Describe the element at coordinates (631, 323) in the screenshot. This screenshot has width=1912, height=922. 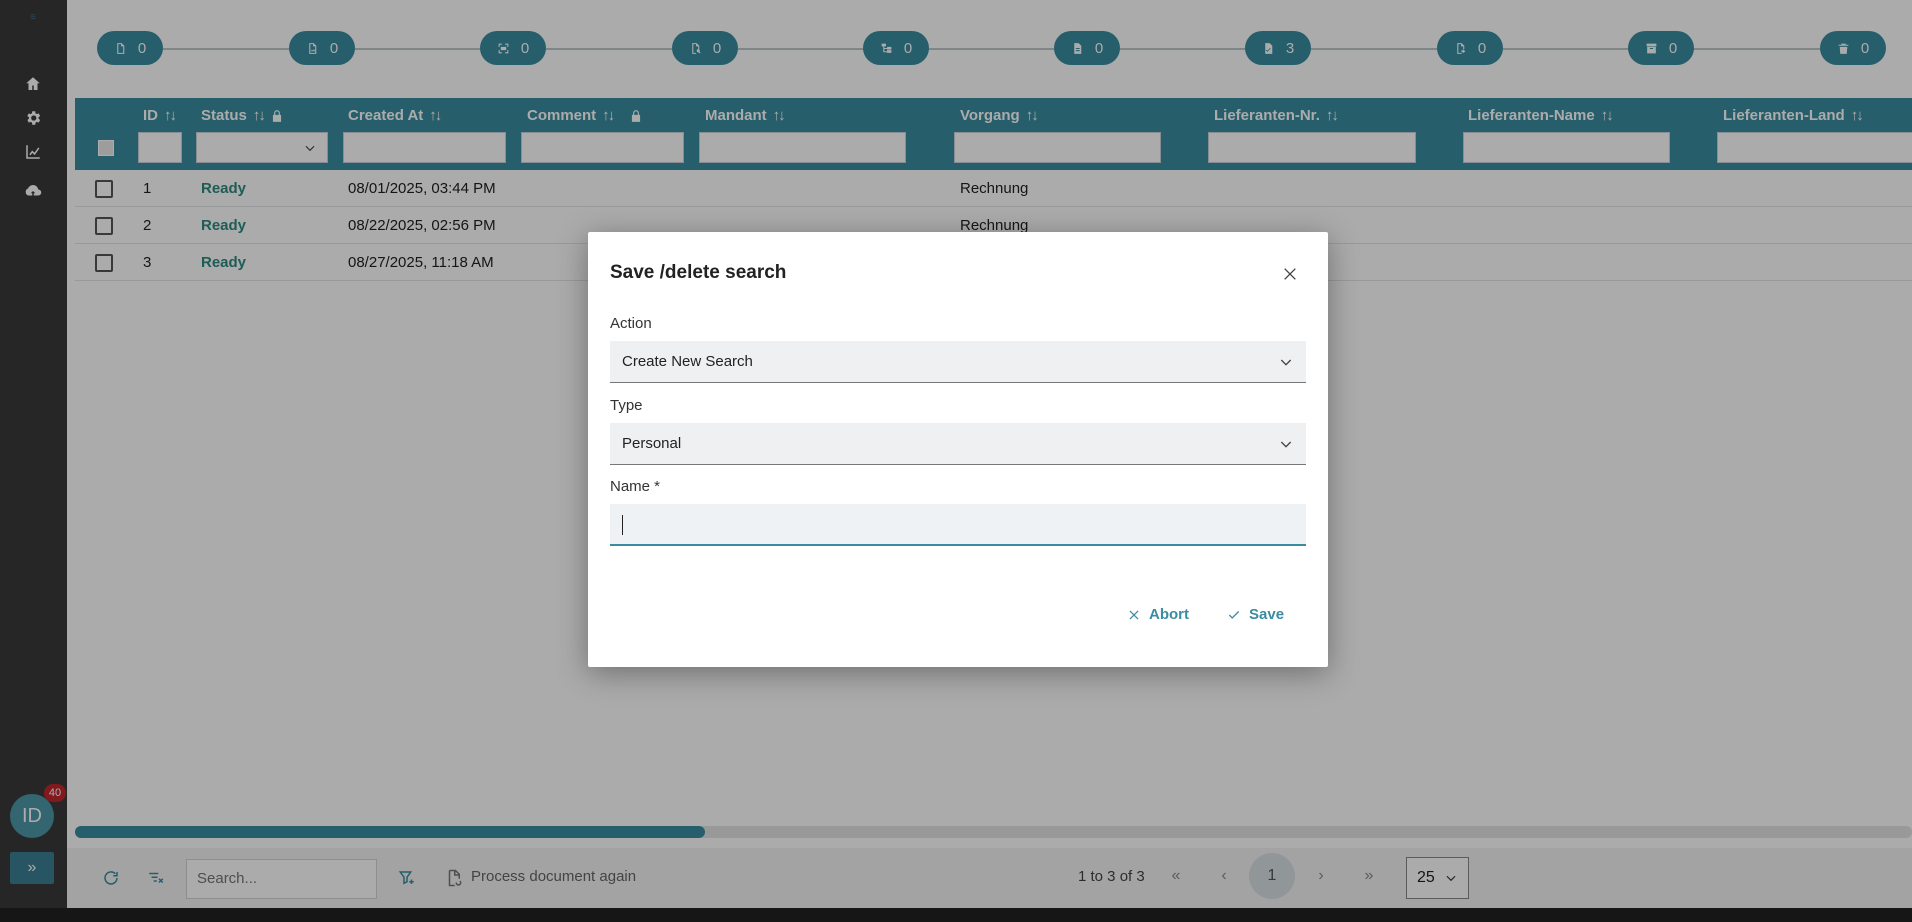
I see `action-label: Action` at that location.